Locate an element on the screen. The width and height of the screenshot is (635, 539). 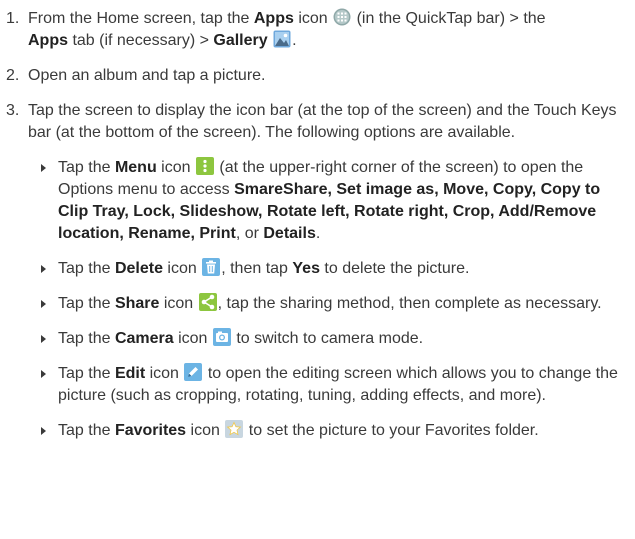
gallery-label: Gallery is located at coordinates (240, 40).